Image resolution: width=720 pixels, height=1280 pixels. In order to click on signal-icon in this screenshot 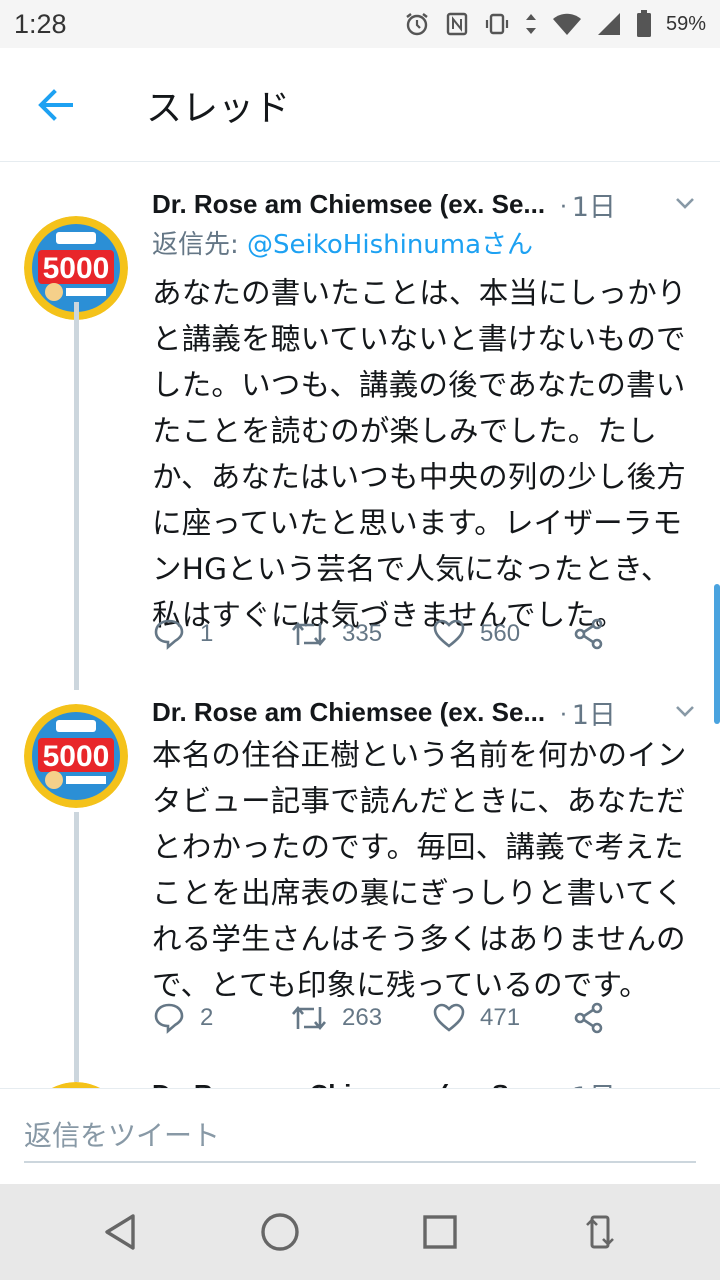, I will do `click(609, 24)`.